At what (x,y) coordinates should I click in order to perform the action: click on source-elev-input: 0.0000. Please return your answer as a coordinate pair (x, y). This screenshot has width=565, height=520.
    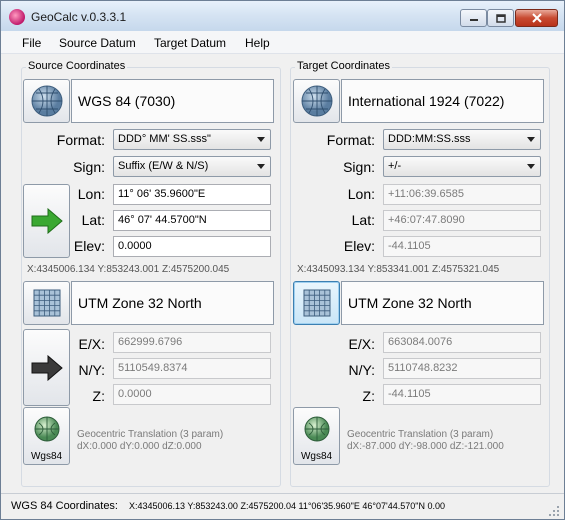
    Looking at the image, I should click on (192, 246).